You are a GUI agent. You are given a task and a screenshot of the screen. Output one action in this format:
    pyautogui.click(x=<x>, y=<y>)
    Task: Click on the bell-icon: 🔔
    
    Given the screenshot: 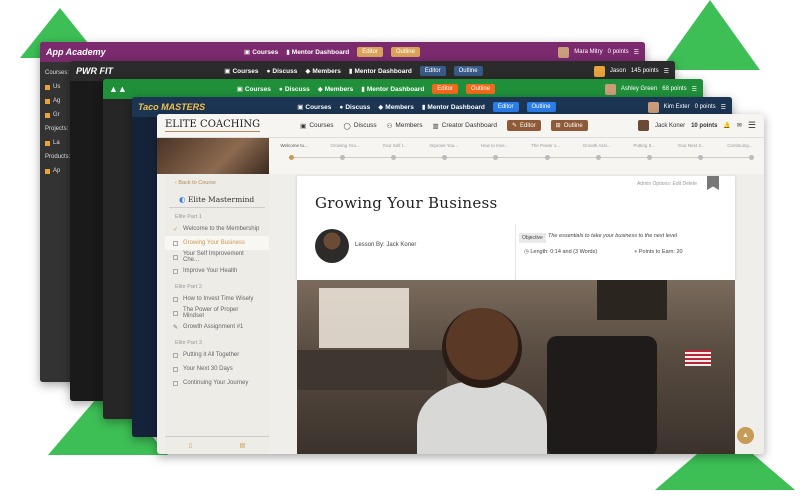 What is the action you would take?
    pyautogui.click(x=726, y=125)
    